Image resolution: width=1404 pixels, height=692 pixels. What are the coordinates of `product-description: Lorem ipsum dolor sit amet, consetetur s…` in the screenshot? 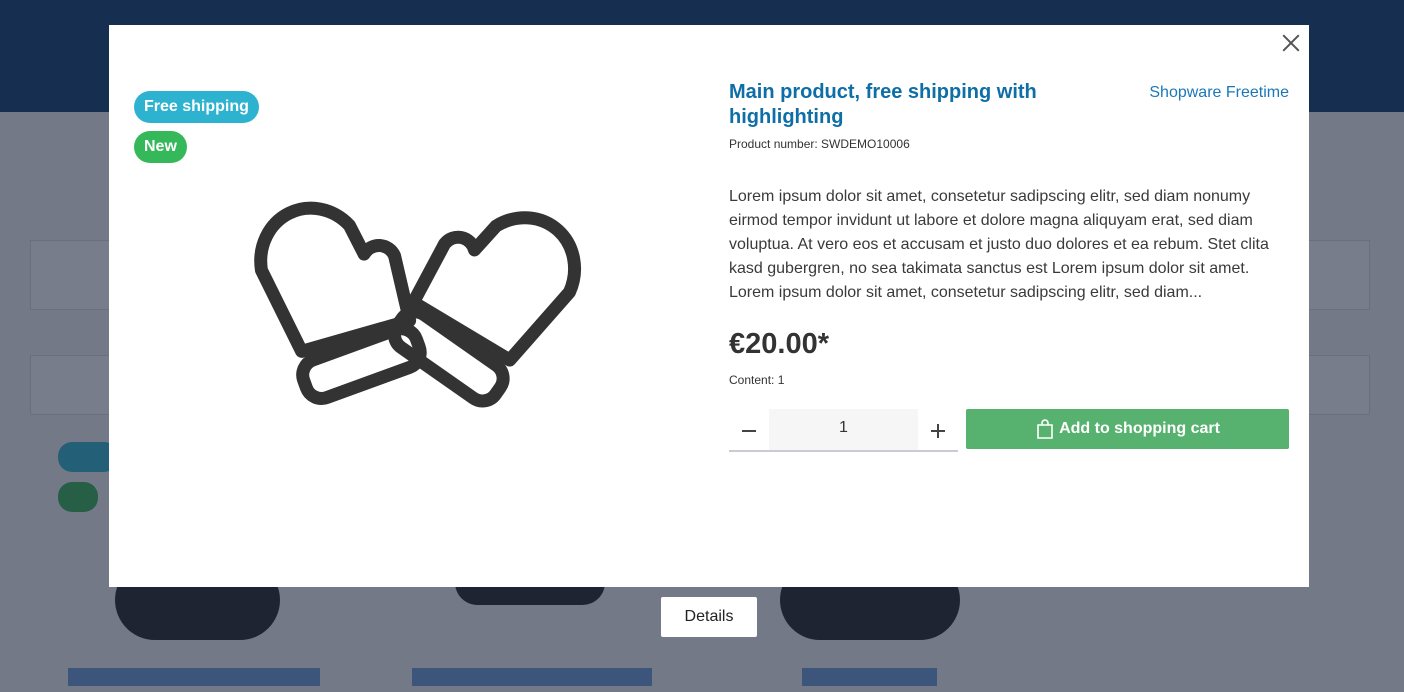 It's located at (999, 244).